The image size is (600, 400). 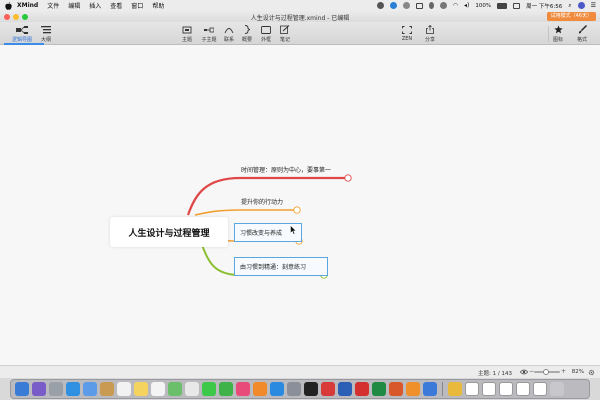 I want to click on itunes-icon, so click(x=243, y=389).